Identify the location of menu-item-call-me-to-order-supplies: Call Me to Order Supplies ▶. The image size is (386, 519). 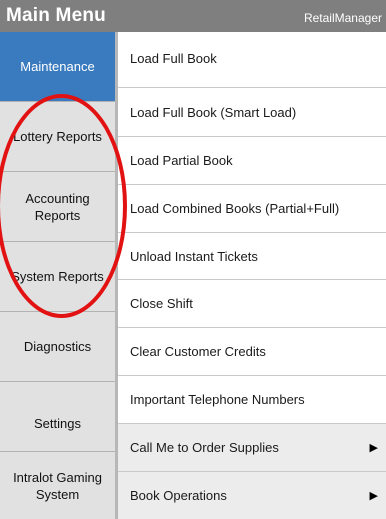
(252, 448).